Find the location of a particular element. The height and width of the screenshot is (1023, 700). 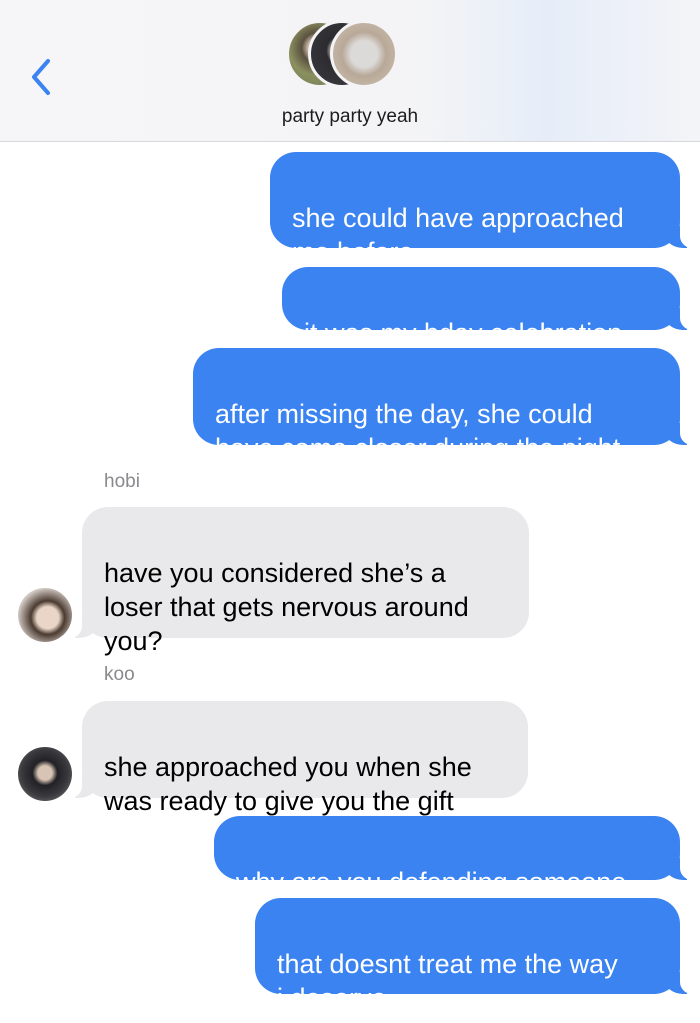

sent-message: that doesnt treat me the way i deserve is located at coordinates (477, 955).